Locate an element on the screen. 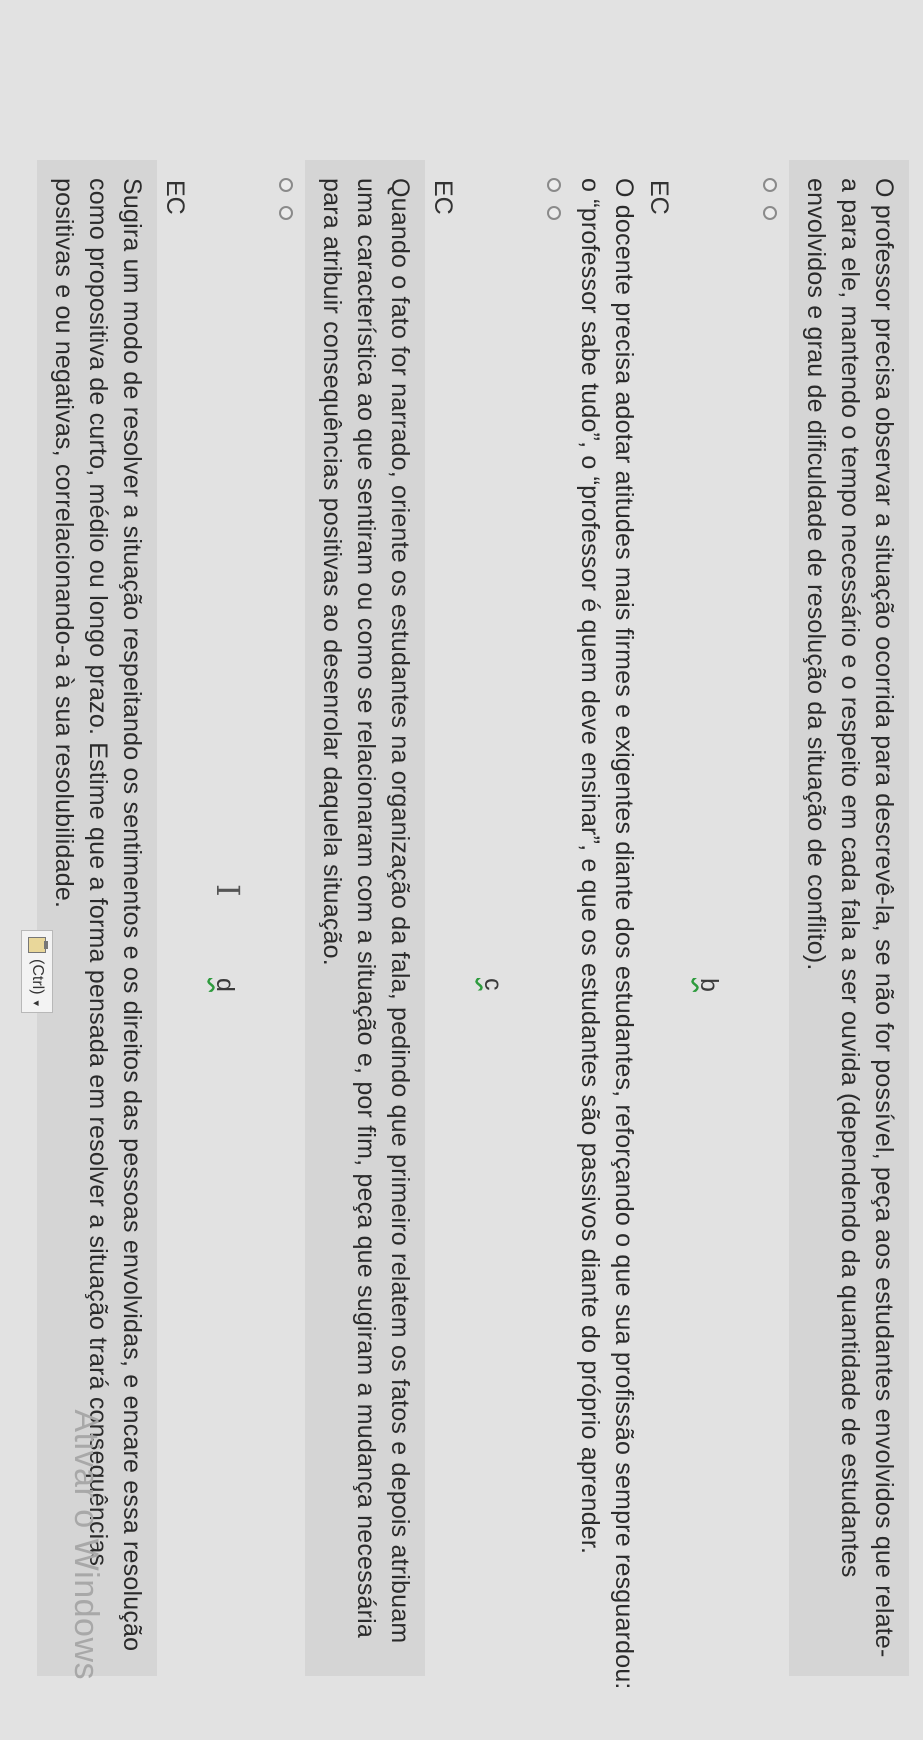 This screenshot has height=1740, width=923. ibeam-icon: I is located at coordinates (228, 890).